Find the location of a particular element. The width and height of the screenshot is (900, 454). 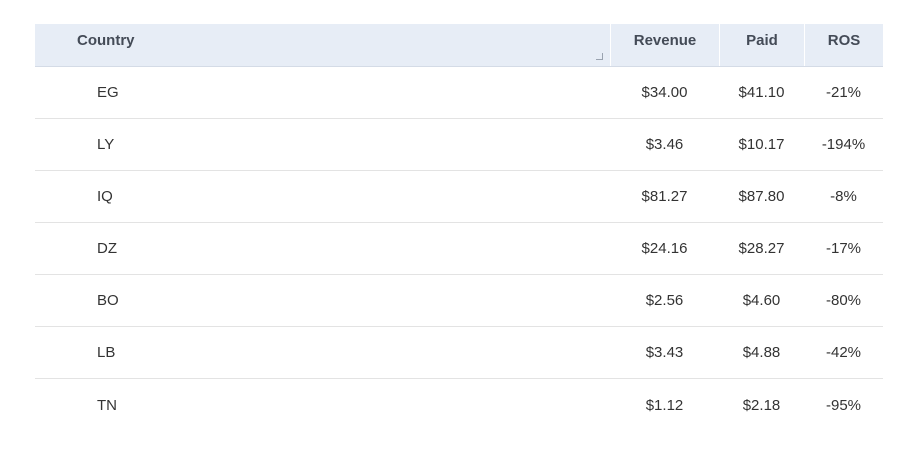

cell-paid: $4.60 is located at coordinates (761, 300).